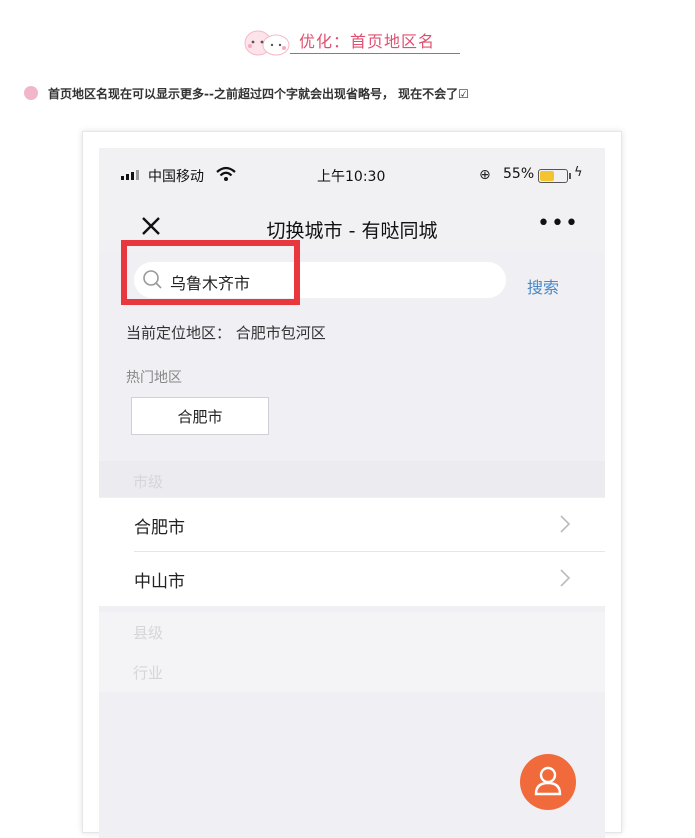 This screenshot has height=838, width=695. Describe the element at coordinates (148, 633) in the screenshot. I see `section-county-label: 县级` at that location.